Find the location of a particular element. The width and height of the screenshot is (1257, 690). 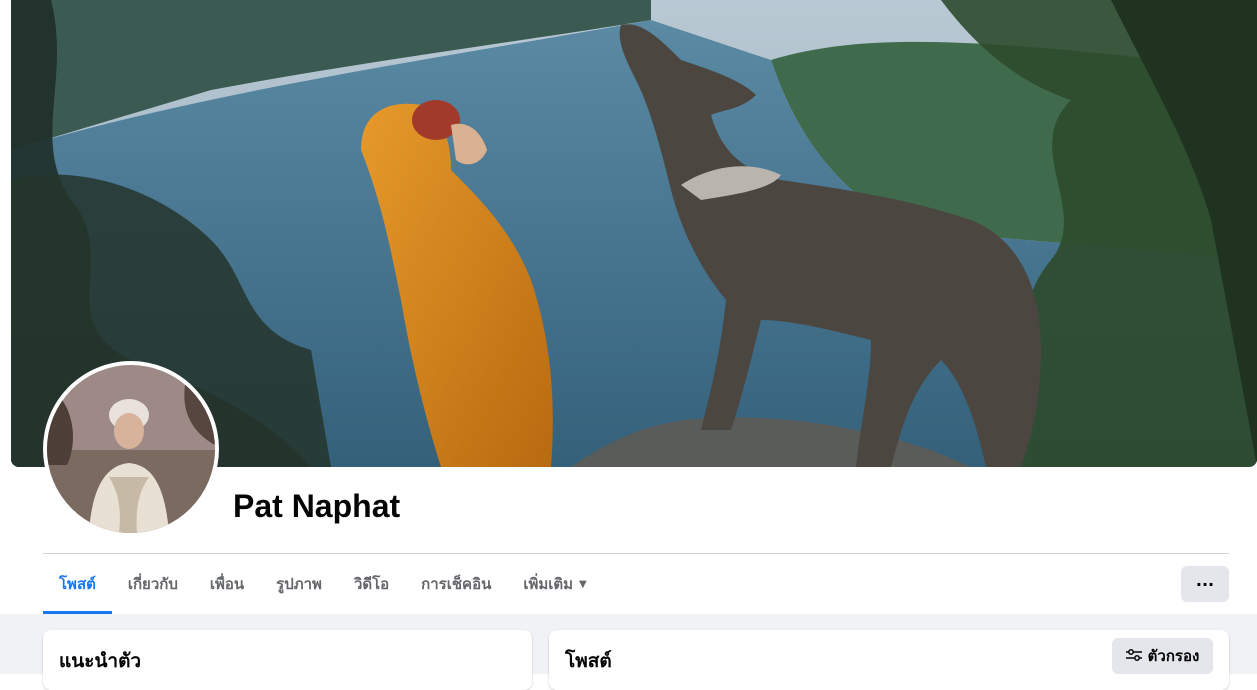

tab-more: เพิ่มเติม ▼ is located at coordinates (554, 584).